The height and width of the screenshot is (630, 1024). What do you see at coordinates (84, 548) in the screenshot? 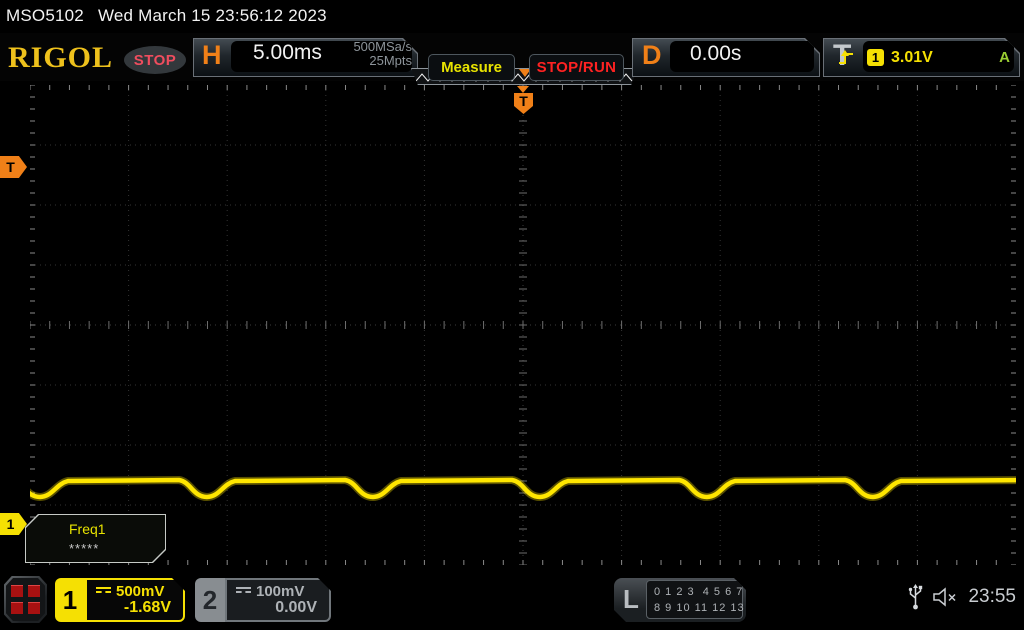
I see `measurement-value: *****` at bounding box center [84, 548].